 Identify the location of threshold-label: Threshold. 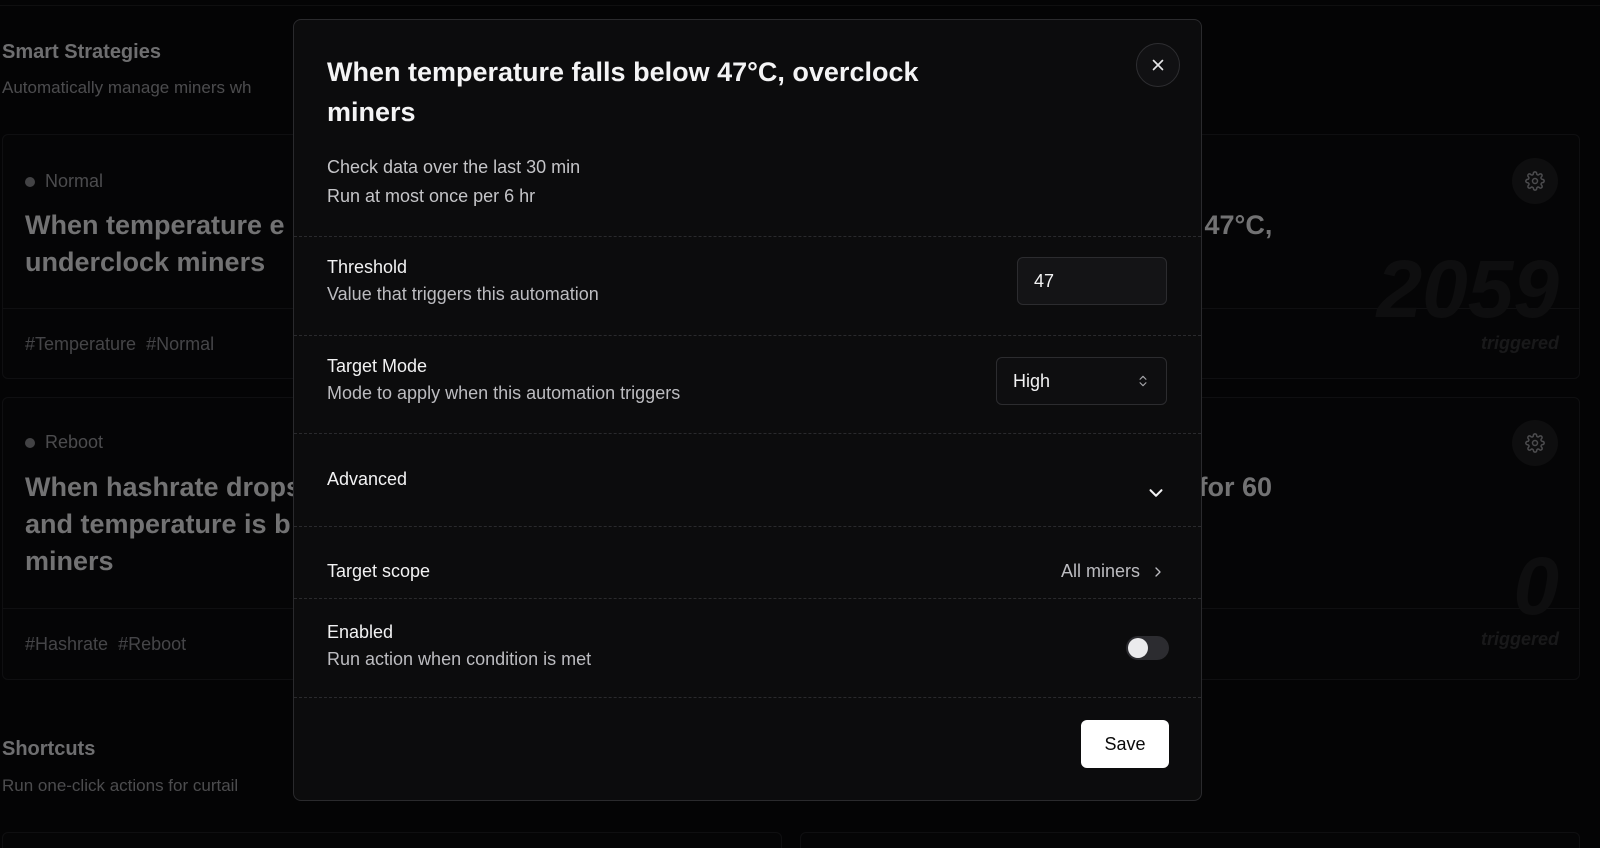
(367, 267).